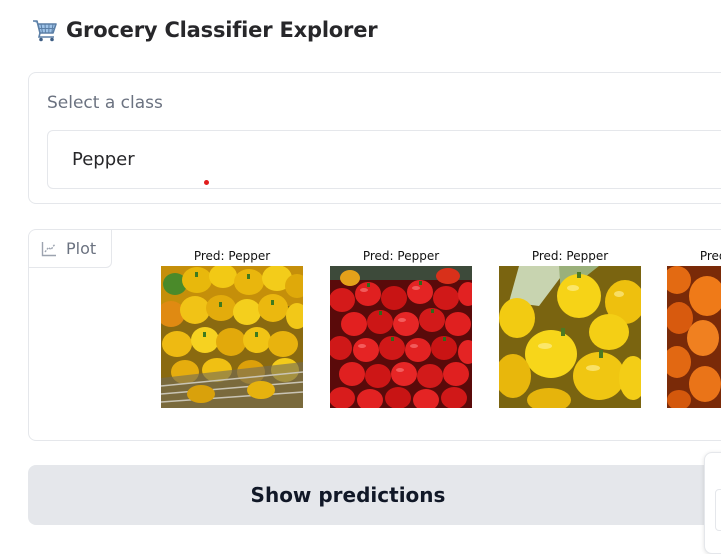  Describe the element at coordinates (712, 503) in the screenshot. I see `floating-widget` at that location.